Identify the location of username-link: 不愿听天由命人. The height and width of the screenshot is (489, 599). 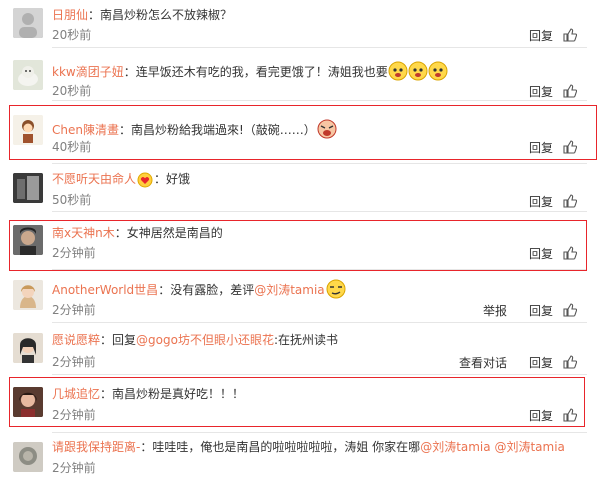
(94, 179).